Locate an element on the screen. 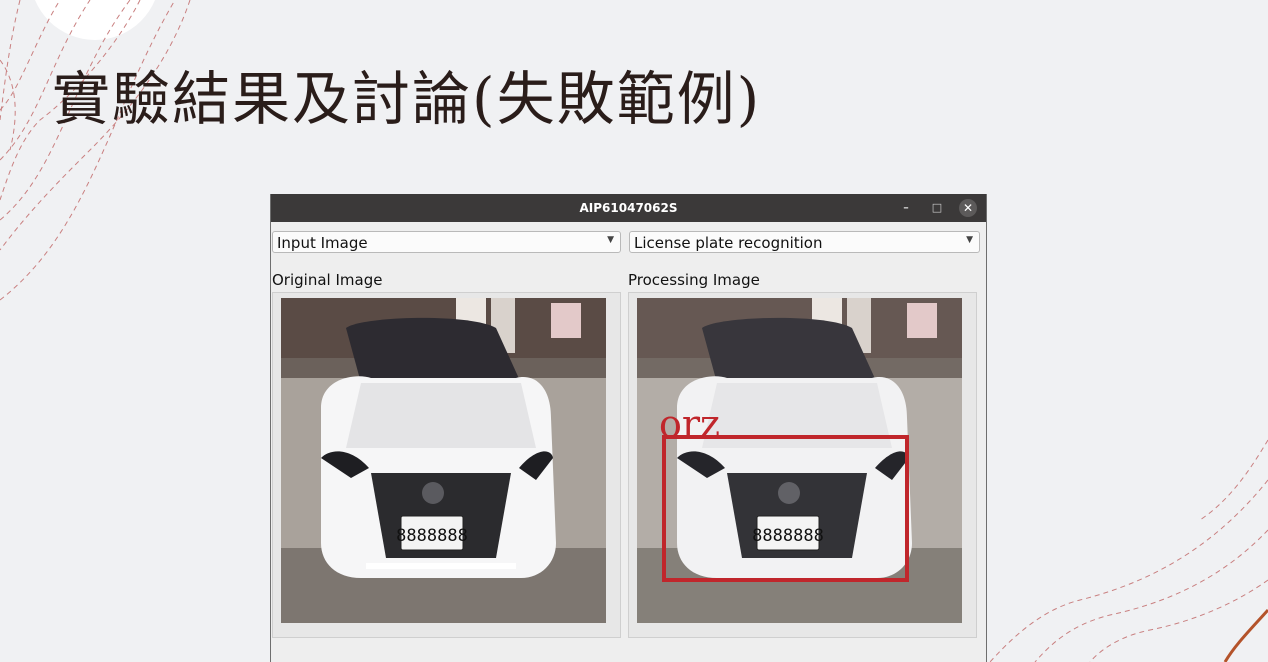  close-icon: ✕ is located at coordinates (968, 208).